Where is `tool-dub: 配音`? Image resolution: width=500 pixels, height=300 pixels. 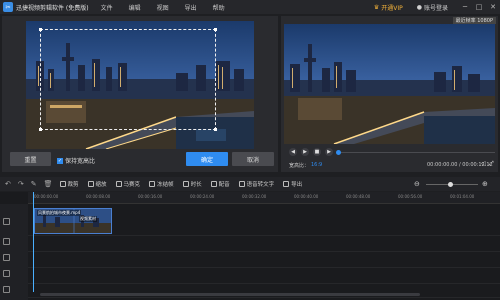 tool-dub: 配音 is located at coordinates (220, 184).